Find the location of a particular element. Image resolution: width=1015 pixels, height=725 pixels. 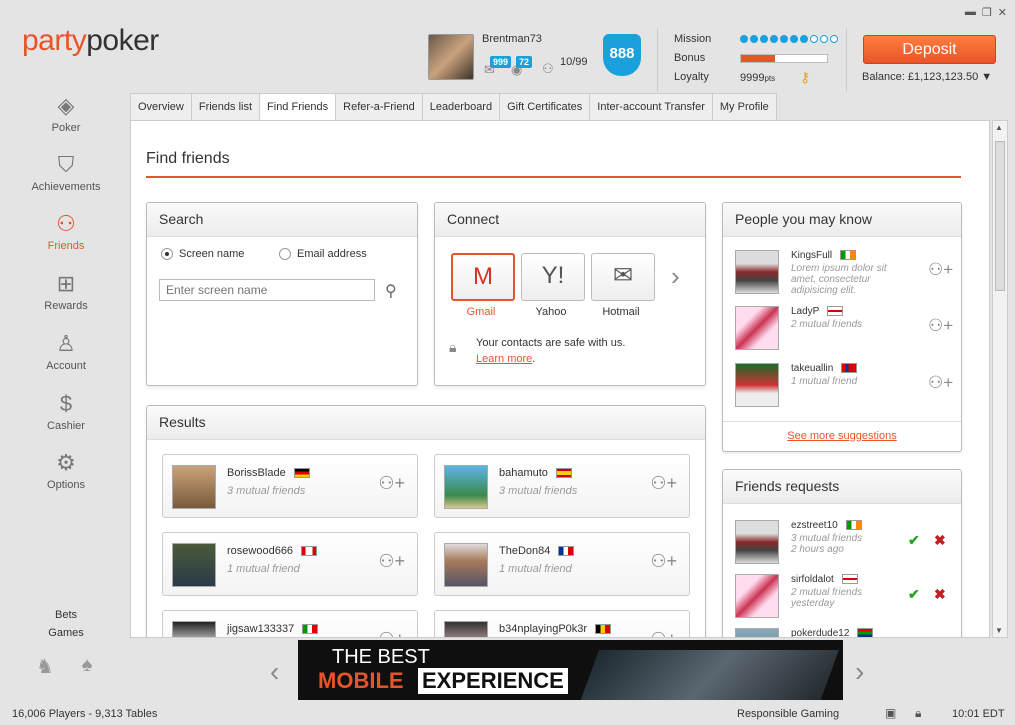

search-panel-title: Search is located at coordinates (282, 220).